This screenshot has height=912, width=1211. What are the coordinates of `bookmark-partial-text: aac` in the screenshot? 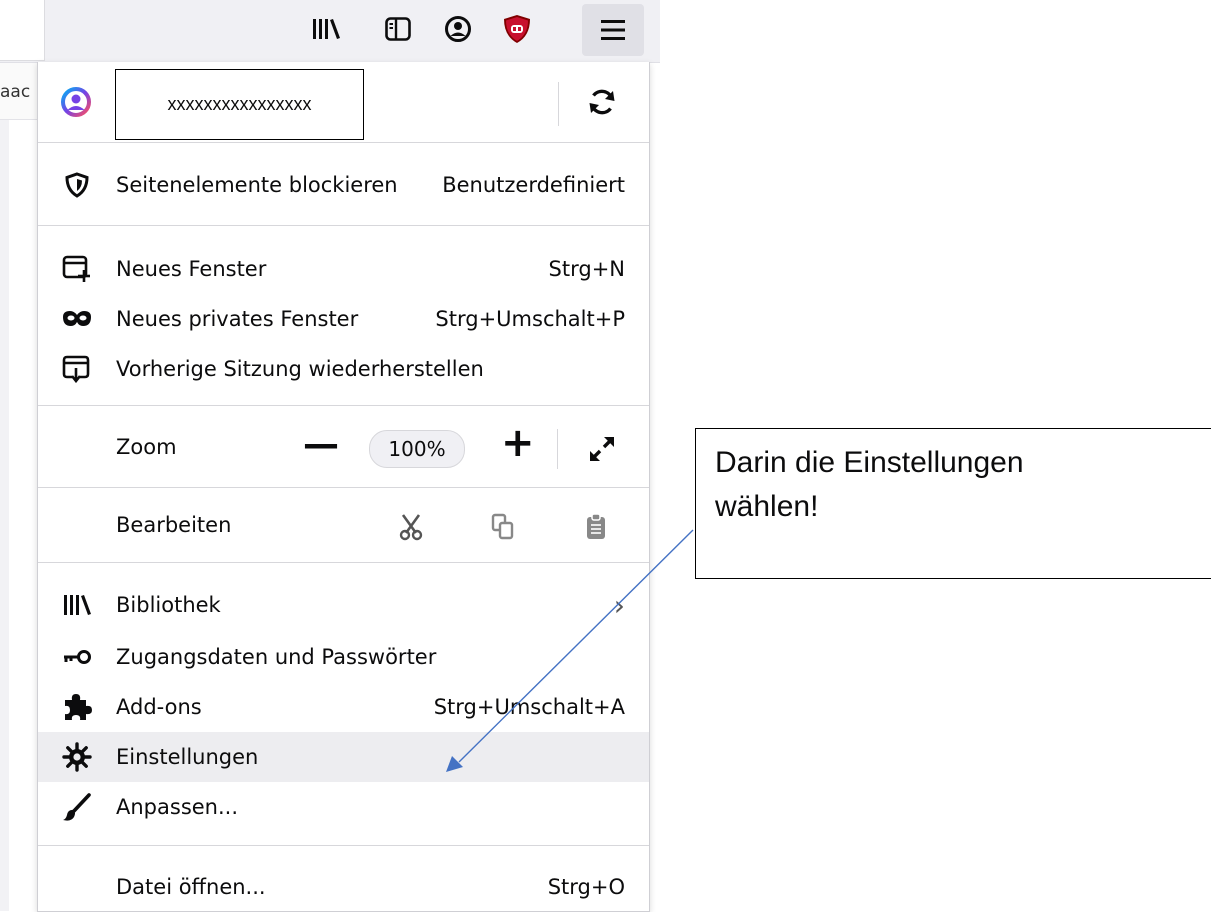 It's located at (15, 92).